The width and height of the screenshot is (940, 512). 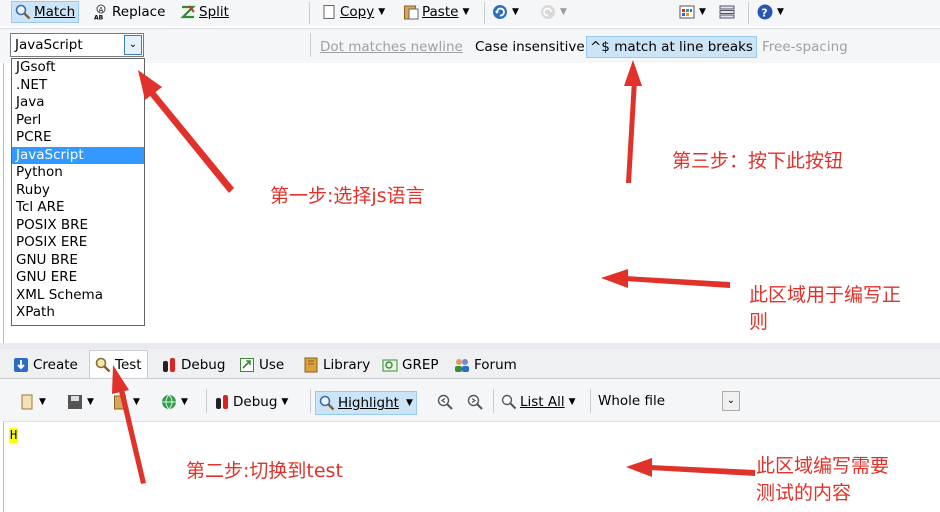 I want to click on arrow-step3, so click(x=633, y=121).